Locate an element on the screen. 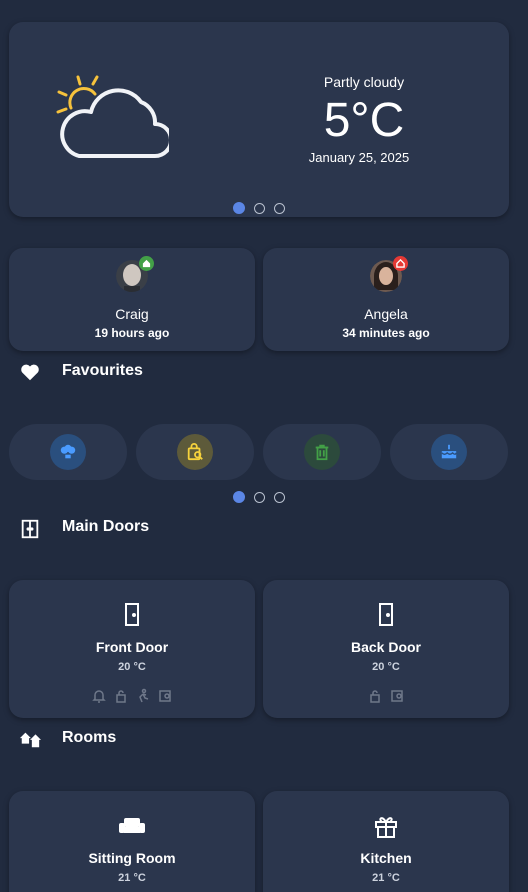  rooms-title: Rooms is located at coordinates (89, 737).